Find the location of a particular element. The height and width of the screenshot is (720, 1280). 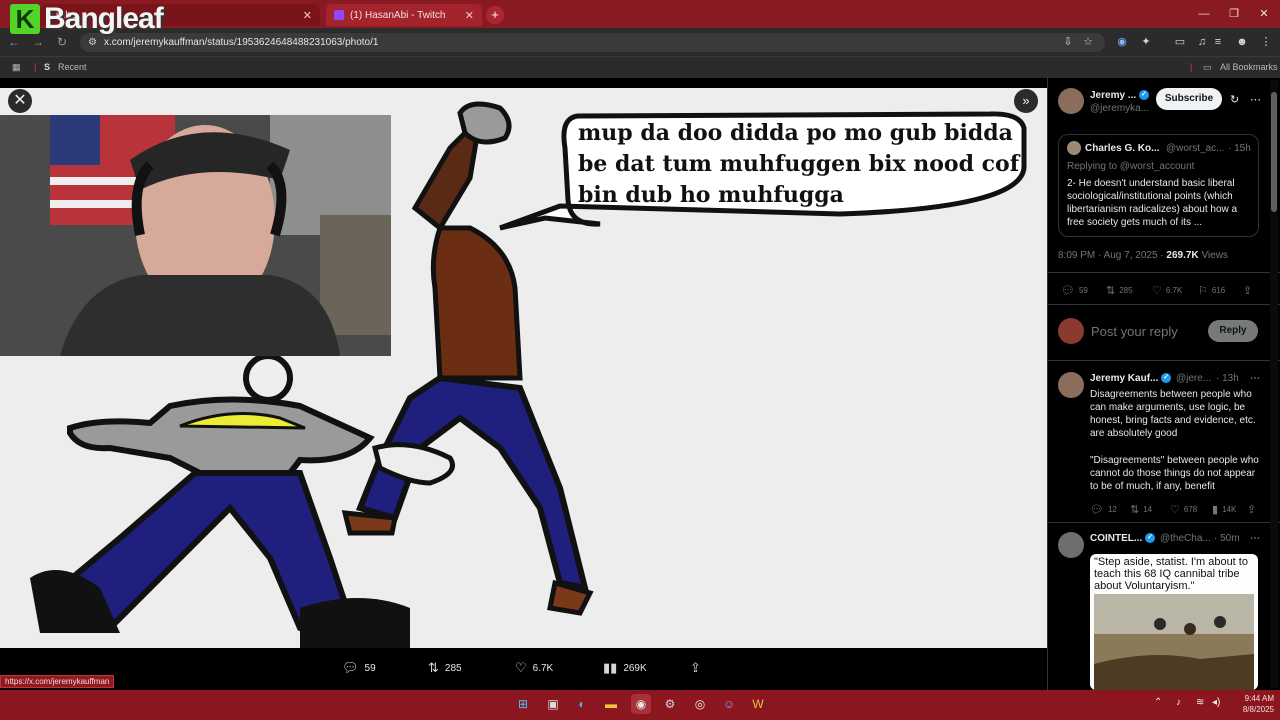

like-count: 6.7K is located at coordinates (543, 668).